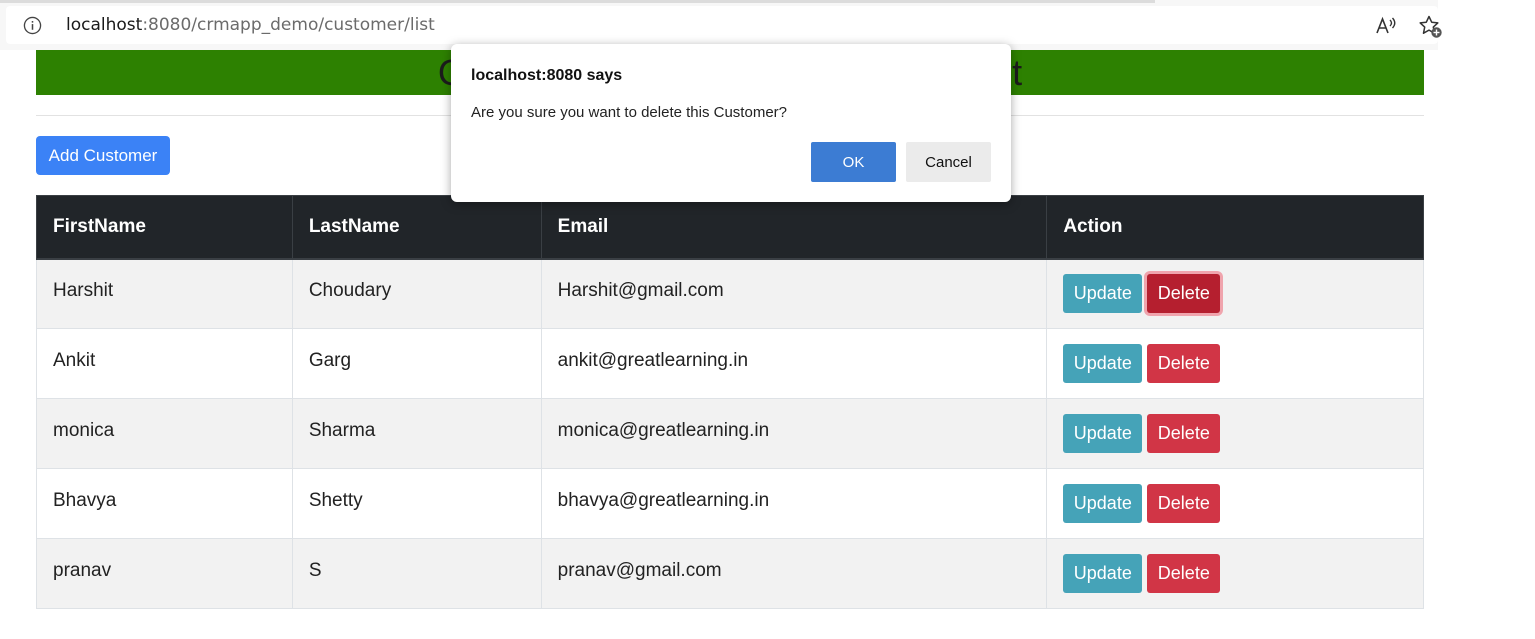  Describe the element at coordinates (1386, 26) in the screenshot. I see `read-aloud-icon` at that location.